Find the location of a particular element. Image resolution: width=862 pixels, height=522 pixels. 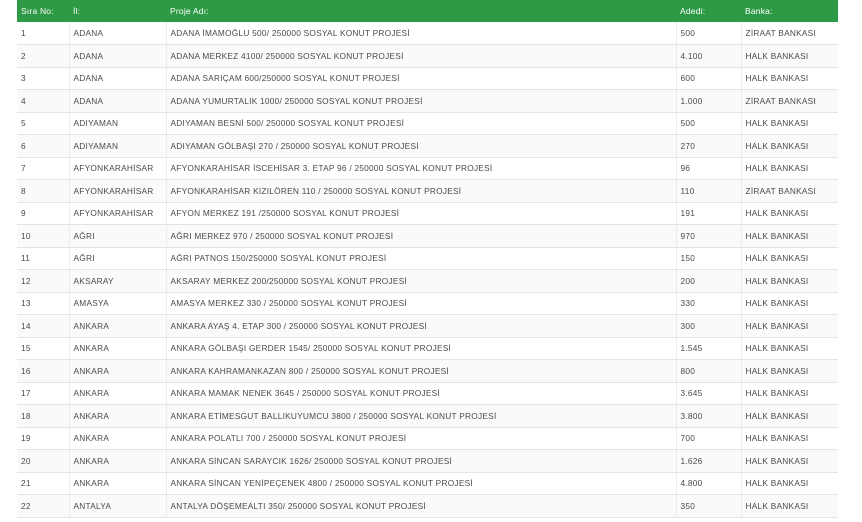

cell-adedi: 110 is located at coordinates (709, 191).